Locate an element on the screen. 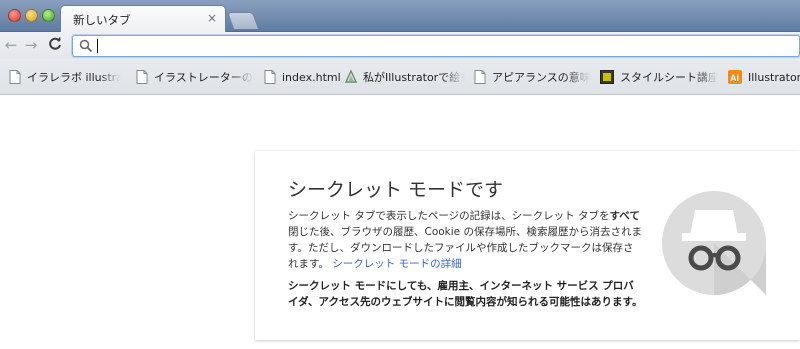 The image size is (800, 349). description-text: シークレット タブで表示したページの記録は、シークレット タブを is located at coordinates (449, 216).